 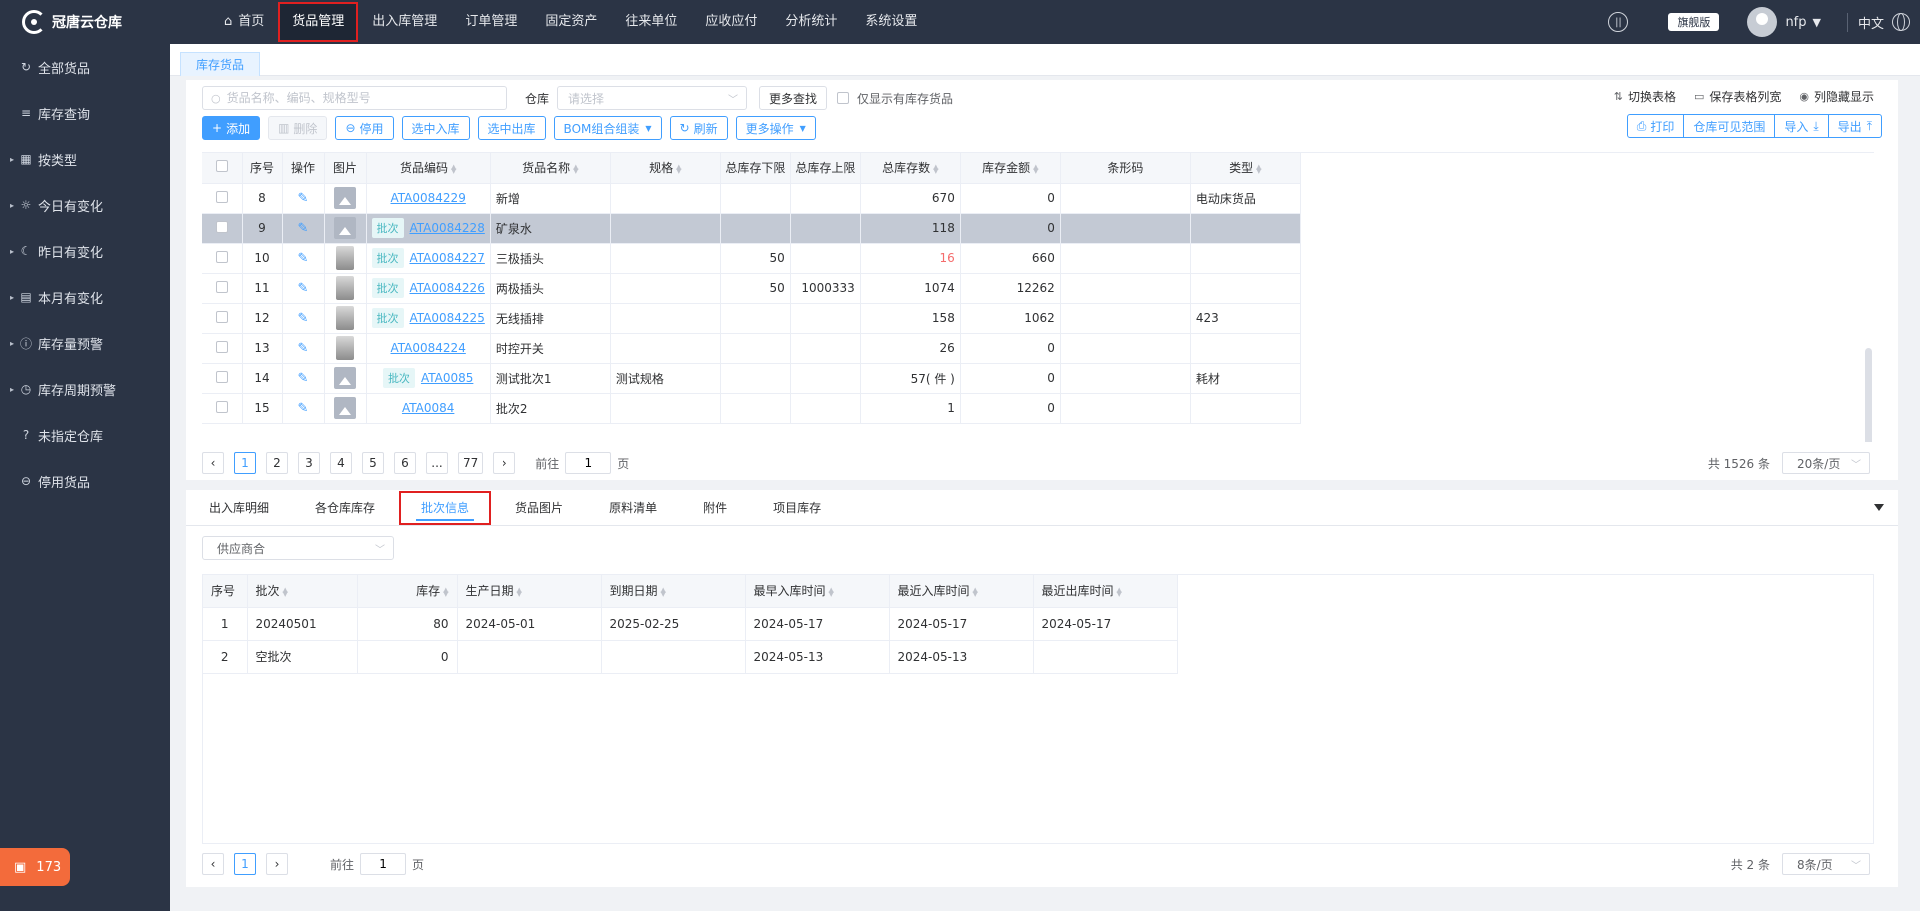 What do you see at coordinates (245, 864) in the screenshot?
I see `page-button-1: 1` at bounding box center [245, 864].